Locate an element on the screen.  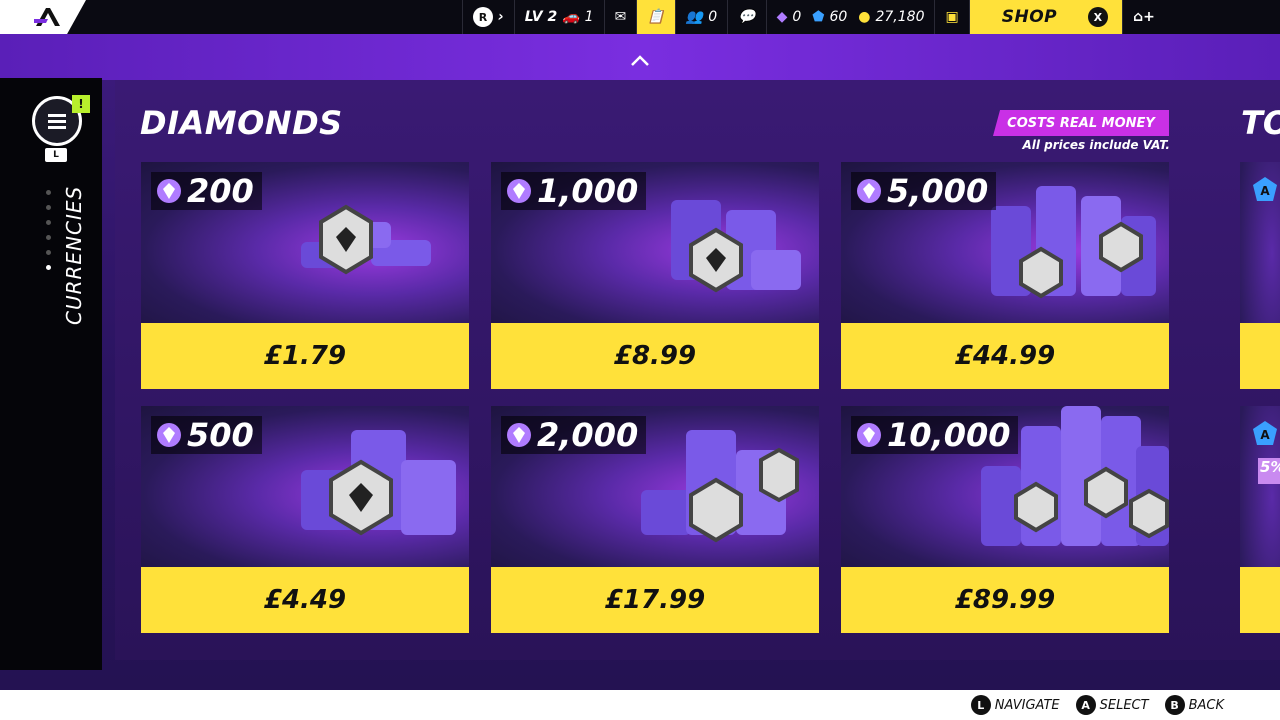
wallet-icon: ▣ is located at coordinates (952, 17).